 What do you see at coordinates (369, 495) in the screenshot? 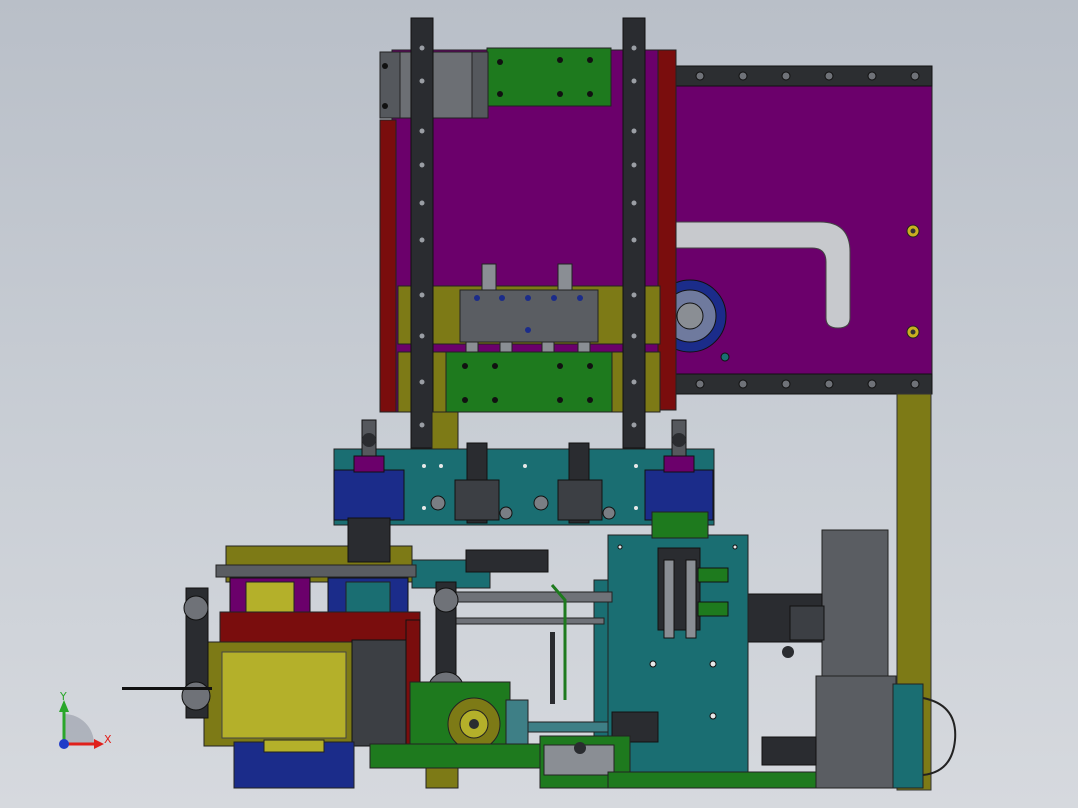
I see `navy-block-left` at bounding box center [369, 495].